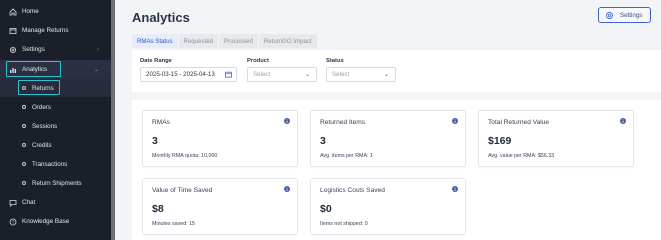  What do you see at coordinates (500, 141) in the screenshot?
I see `stat-card-value: $169` at bounding box center [500, 141].